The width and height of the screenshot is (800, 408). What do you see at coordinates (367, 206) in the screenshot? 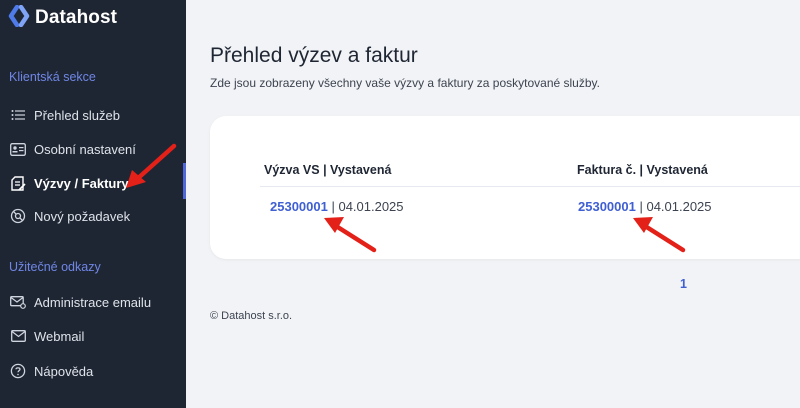
I see `vs-date: | 04.01.2025` at bounding box center [367, 206].